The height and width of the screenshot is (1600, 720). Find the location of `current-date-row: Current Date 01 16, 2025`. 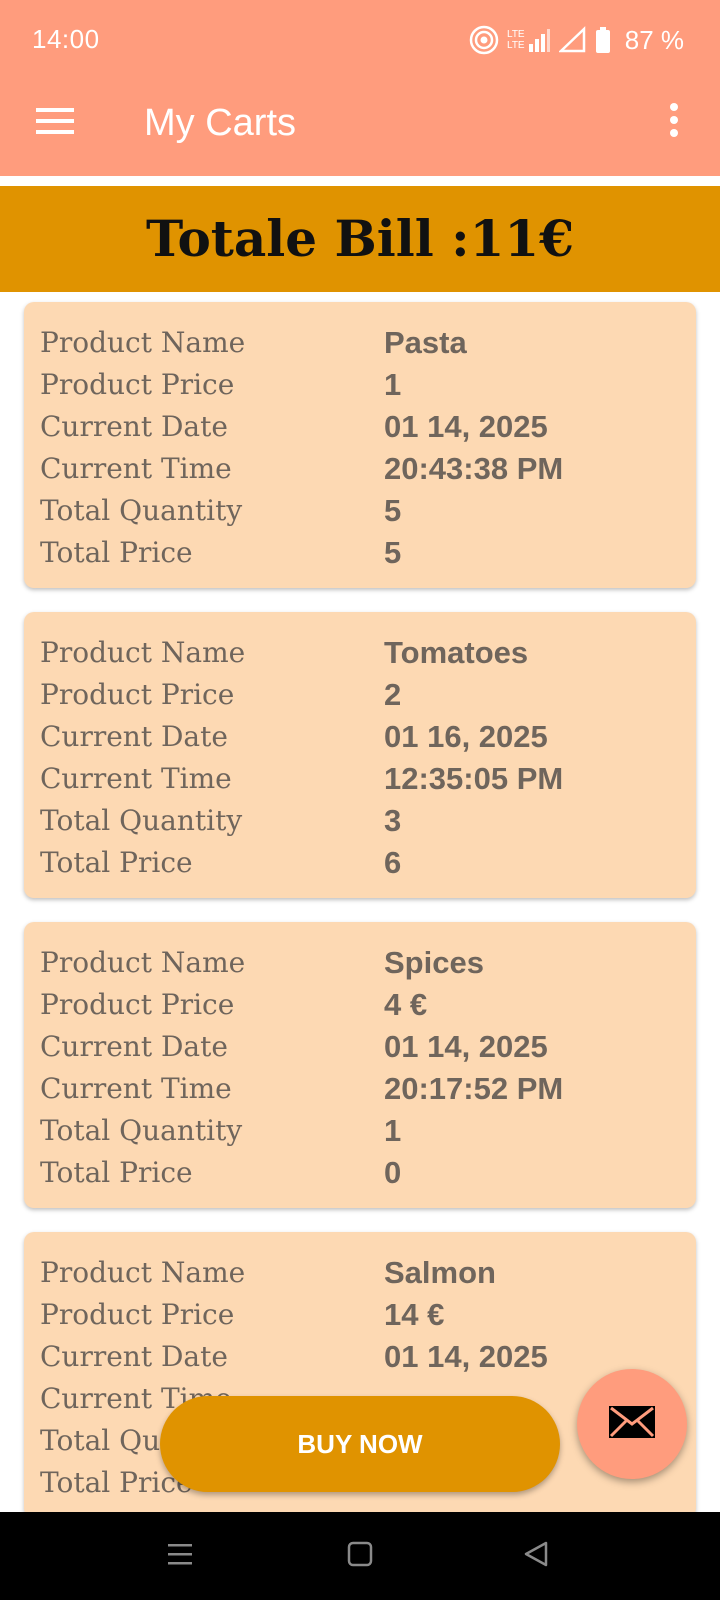

current-date-row: Current Date 01 16, 2025 is located at coordinates (360, 737).